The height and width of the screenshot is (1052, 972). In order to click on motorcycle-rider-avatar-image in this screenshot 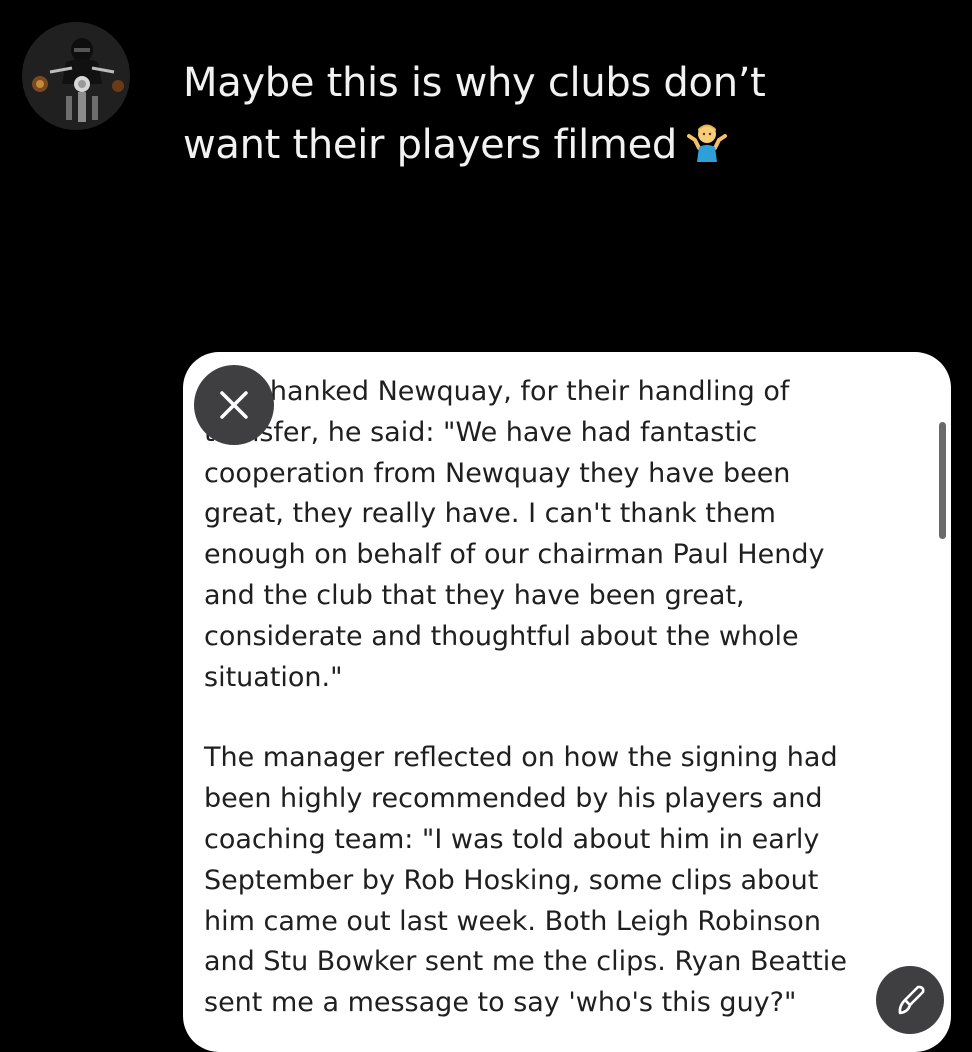, I will do `click(76, 76)`.